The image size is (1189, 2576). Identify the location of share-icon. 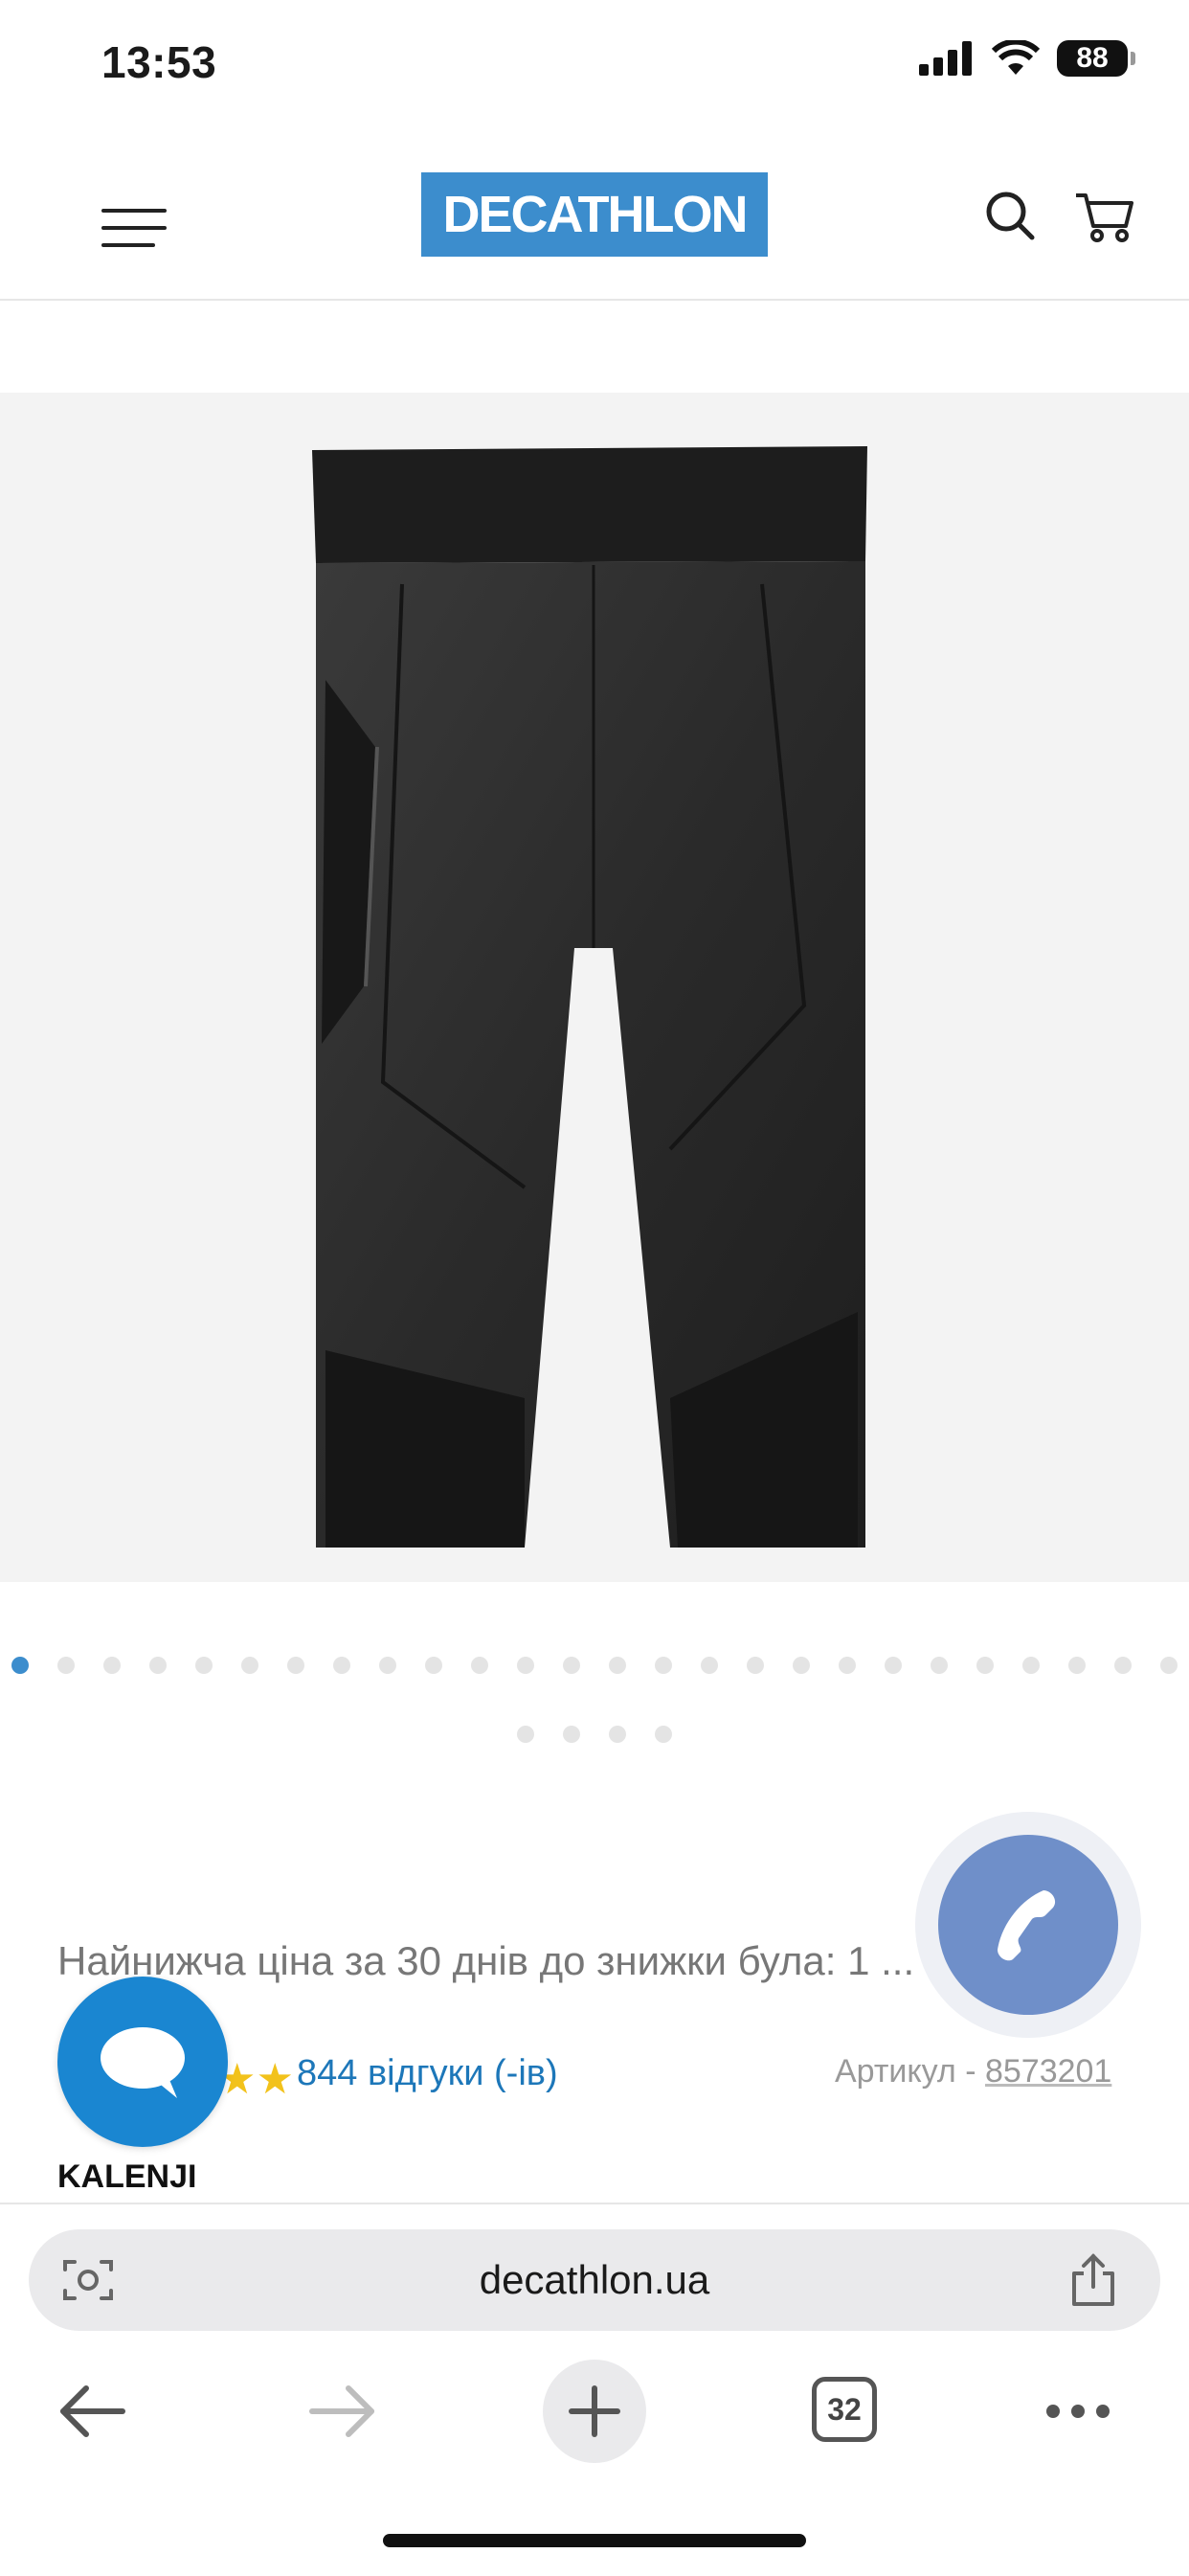
(1093, 2280).